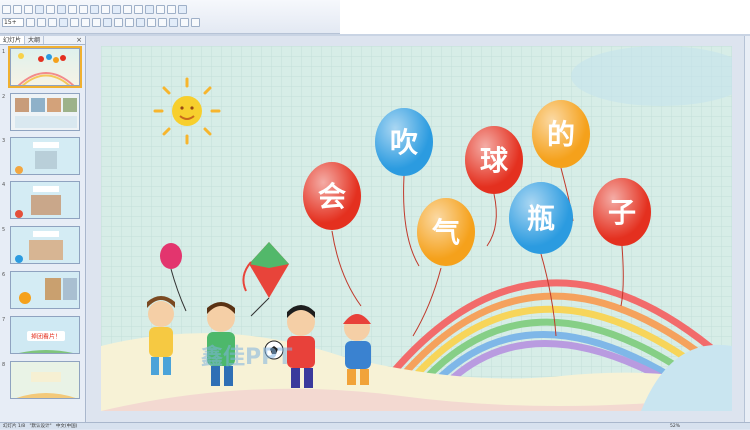 The width and height of the screenshot is (750, 430). What do you see at coordinates (83, 9) in the screenshot?
I see `copy-icon` at bounding box center [83, 9].